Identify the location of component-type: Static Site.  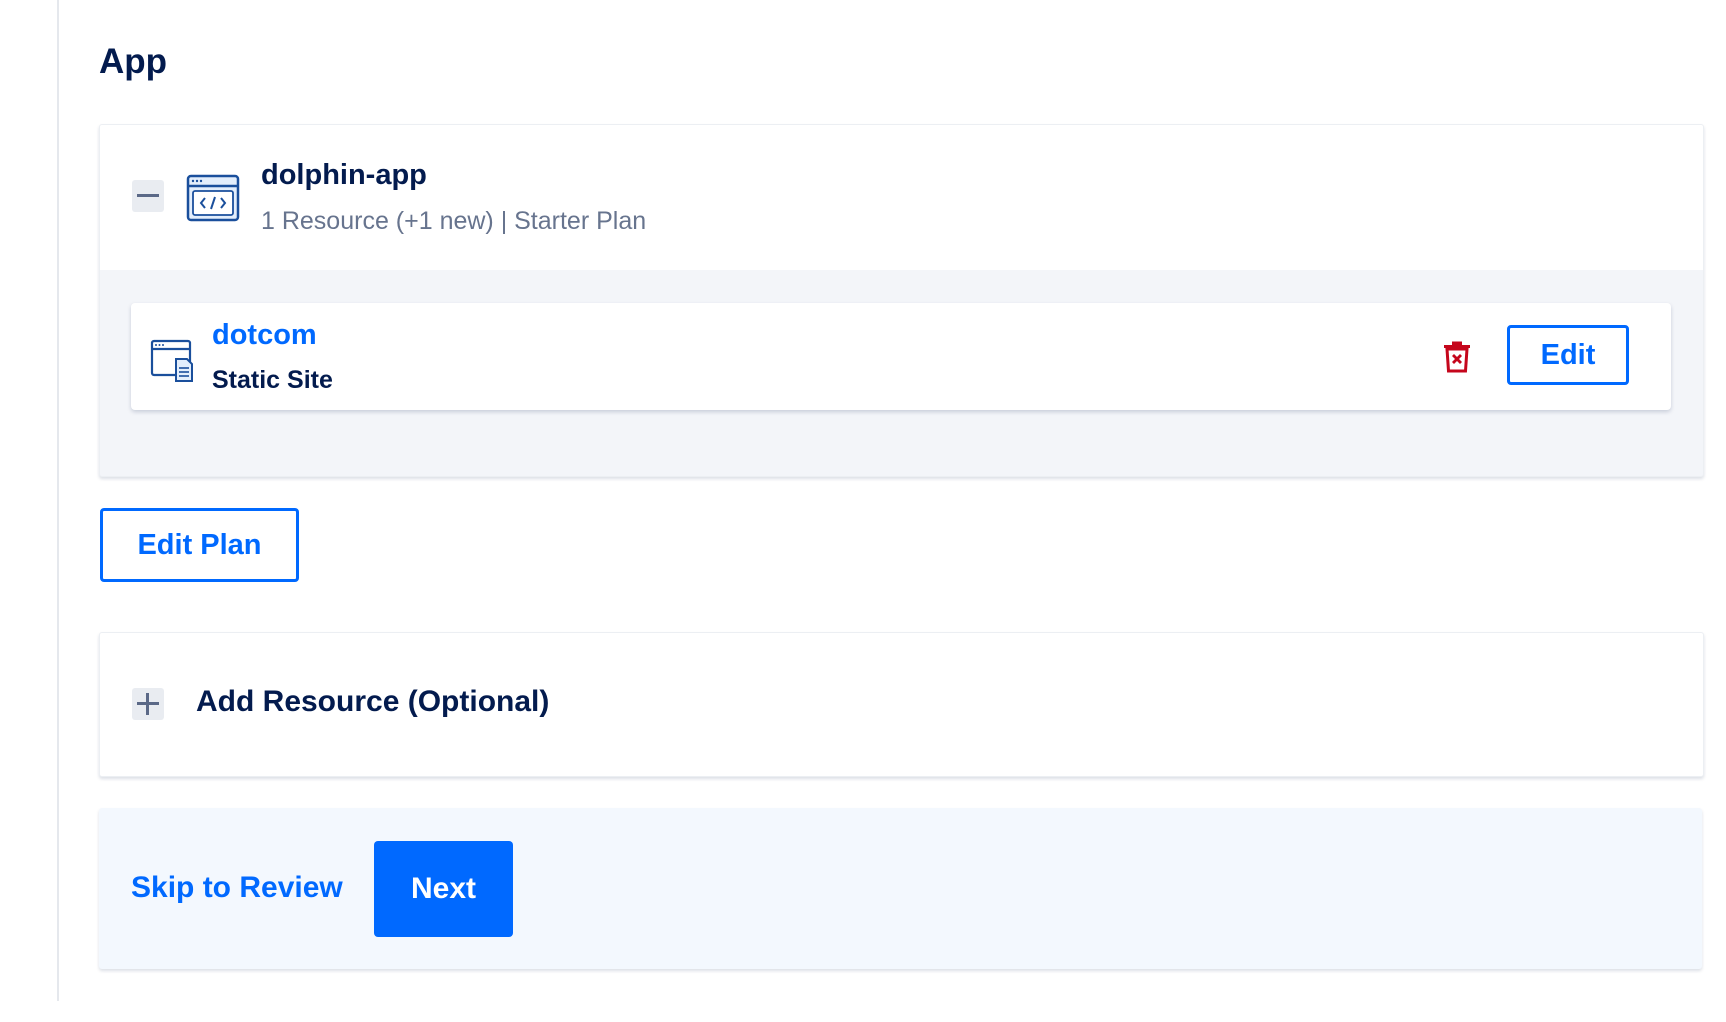
(272, 380).